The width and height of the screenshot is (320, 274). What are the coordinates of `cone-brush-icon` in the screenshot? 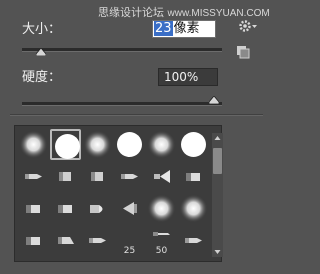 It's located at (130, 208).